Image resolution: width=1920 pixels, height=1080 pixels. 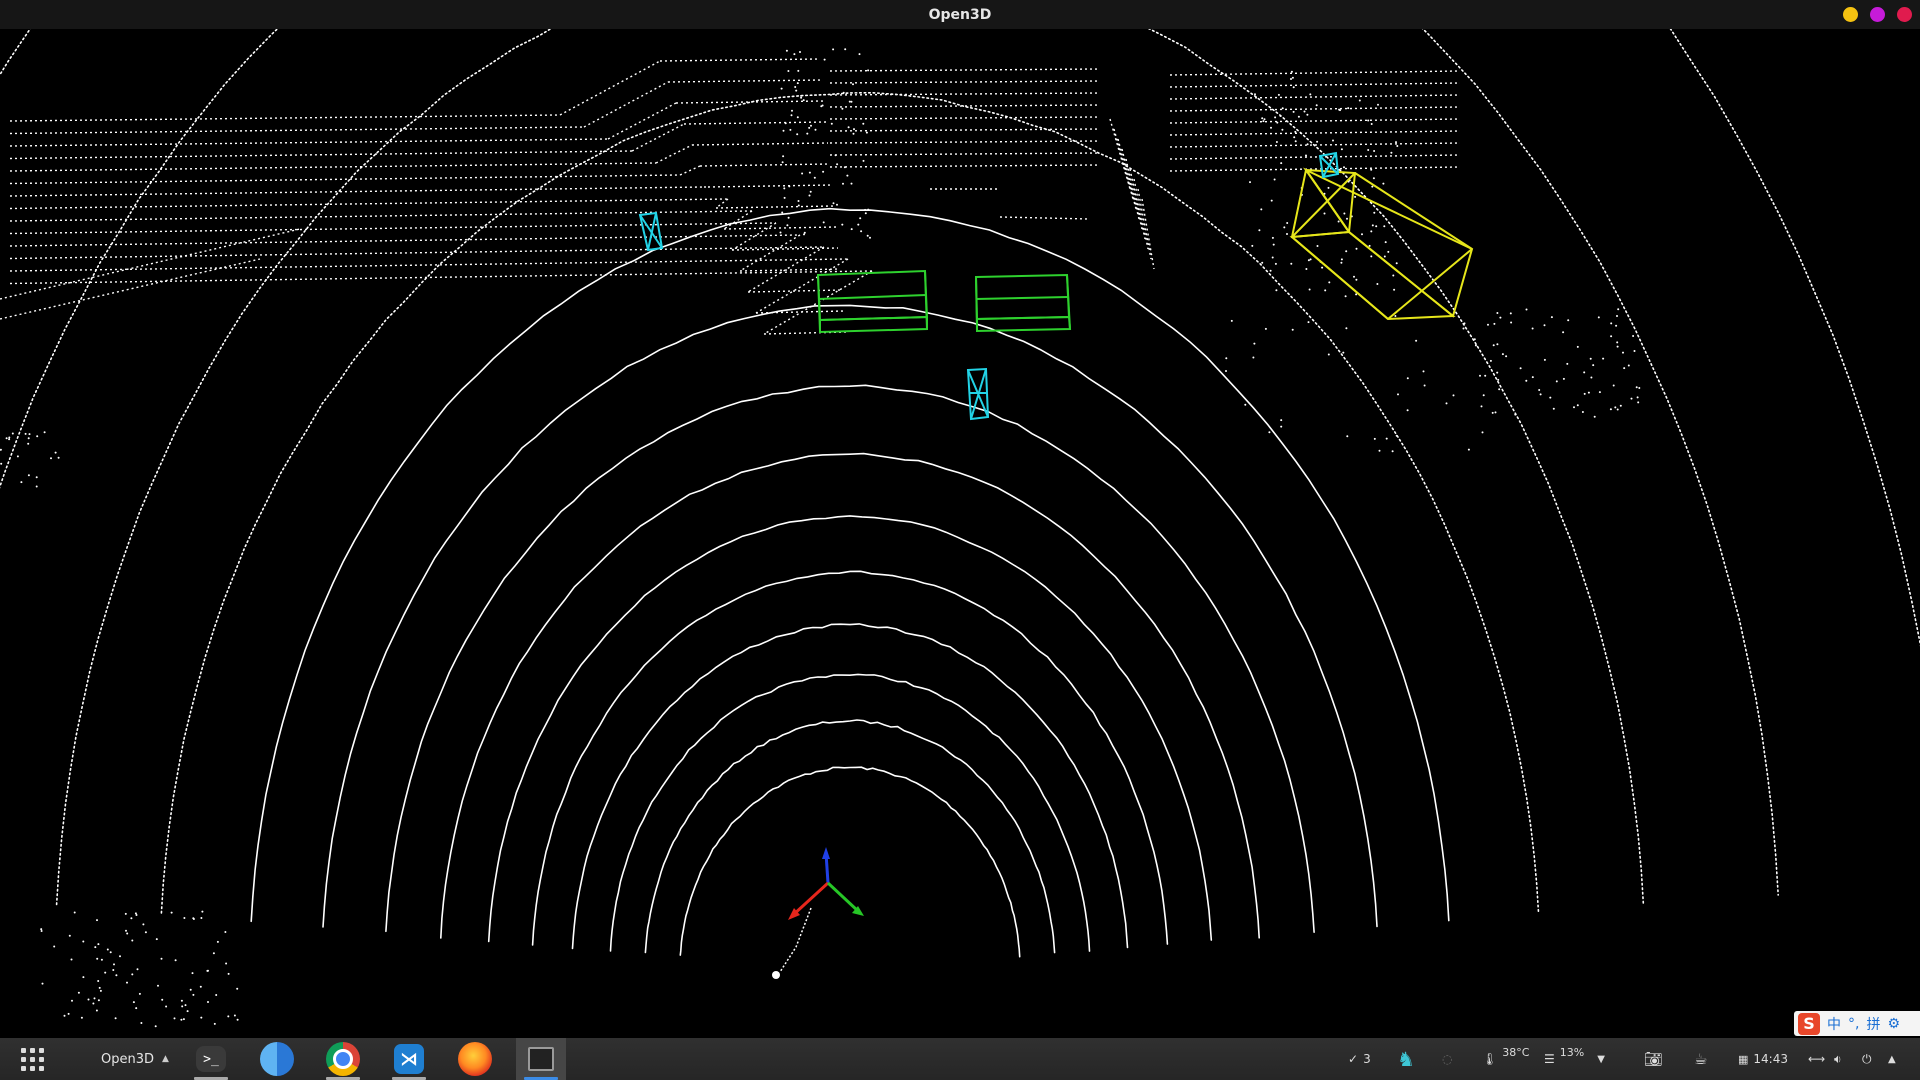 What do you see at coordinates (1381, 244) in the screenshot?
I see `bbox-truck` at bounding box center [1381, 244].